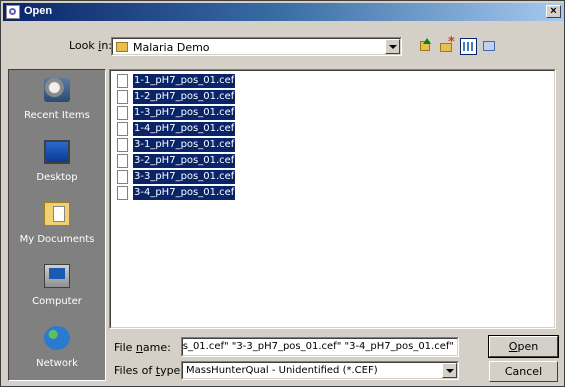 The height and width of the screenshot is (387, 565). What do you see at coordinates (184, 193) in the screenshot?
I see `file-name: 3-4_pH7_pos_01.cef` at bounding box center [184, 193].